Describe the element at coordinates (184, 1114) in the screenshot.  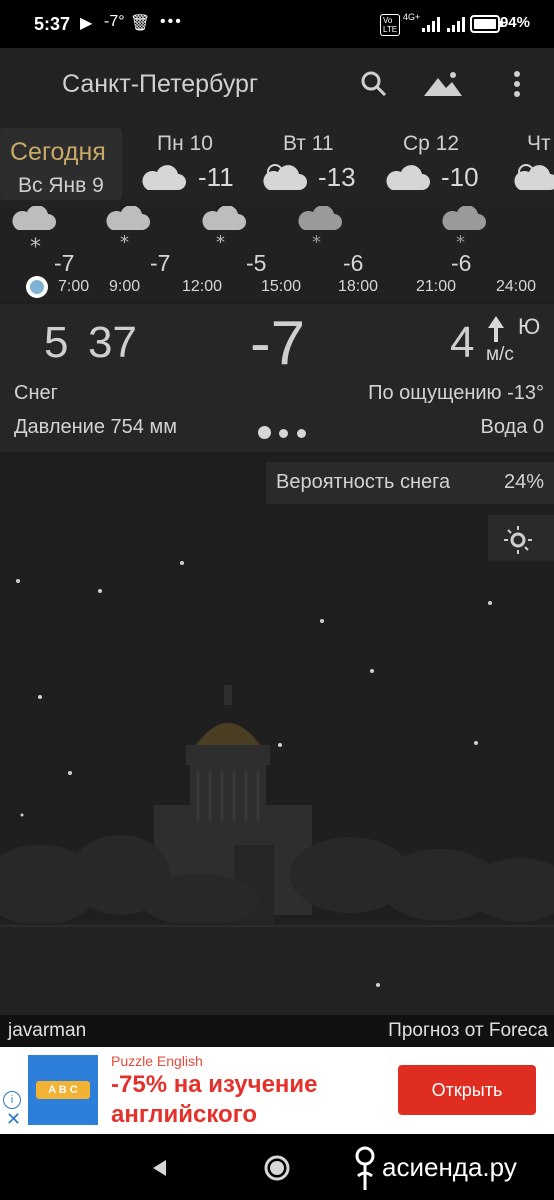
I see `ad-headline-line2: английского` at that location.